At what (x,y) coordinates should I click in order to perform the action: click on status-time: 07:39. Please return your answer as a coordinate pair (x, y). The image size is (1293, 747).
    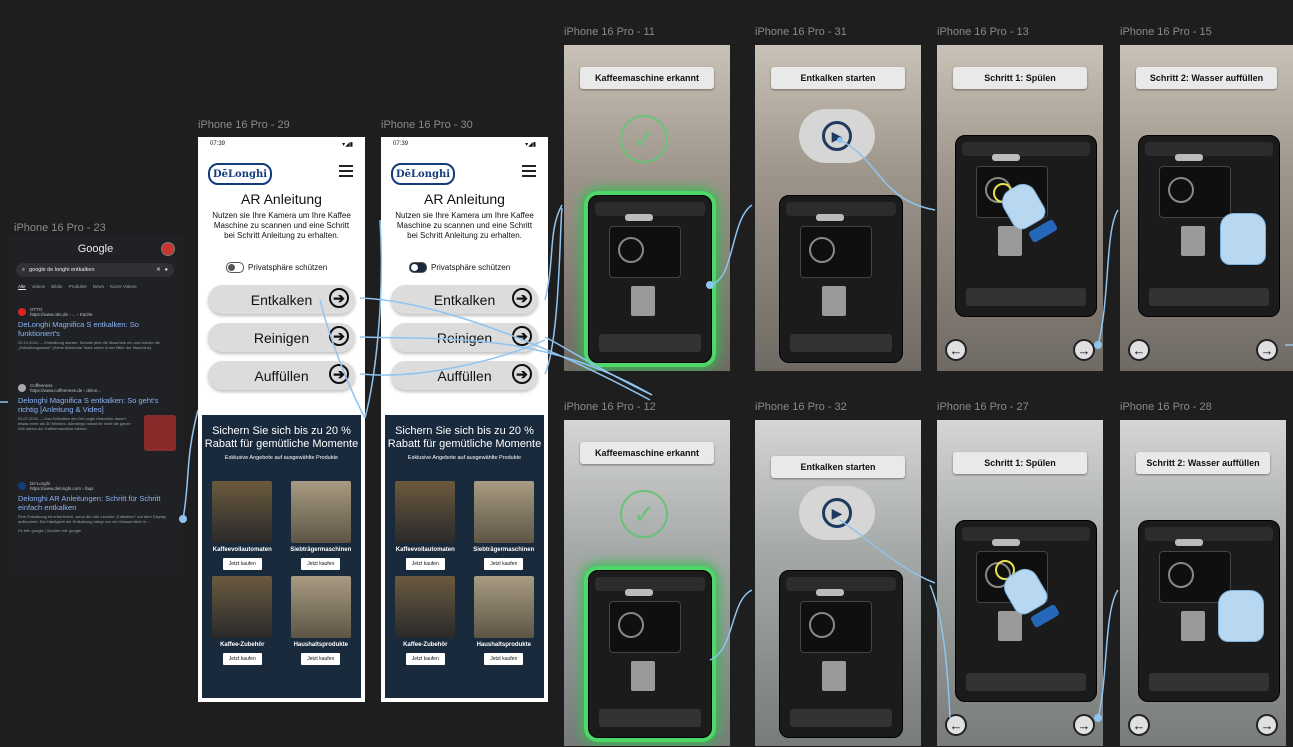
    Looking at the image, I should click on (218, 144).